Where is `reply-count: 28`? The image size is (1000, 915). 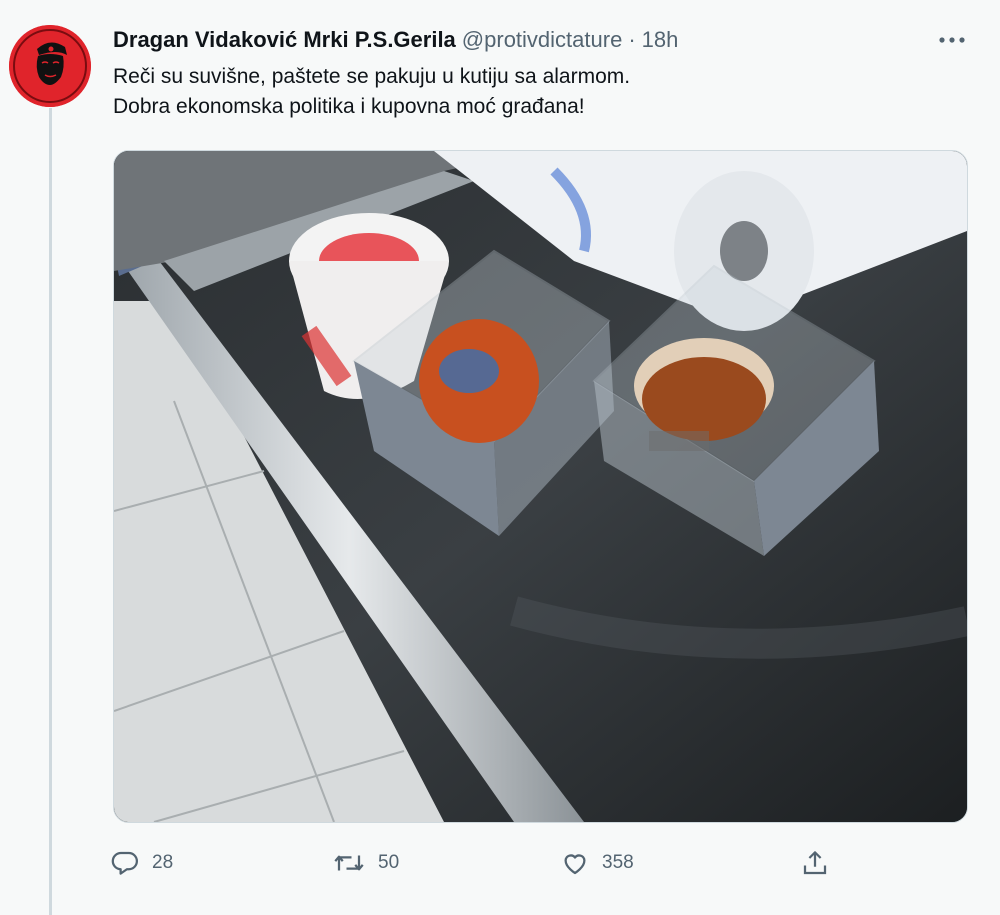 reply-count: 28 is located at coordinates (163, 862).